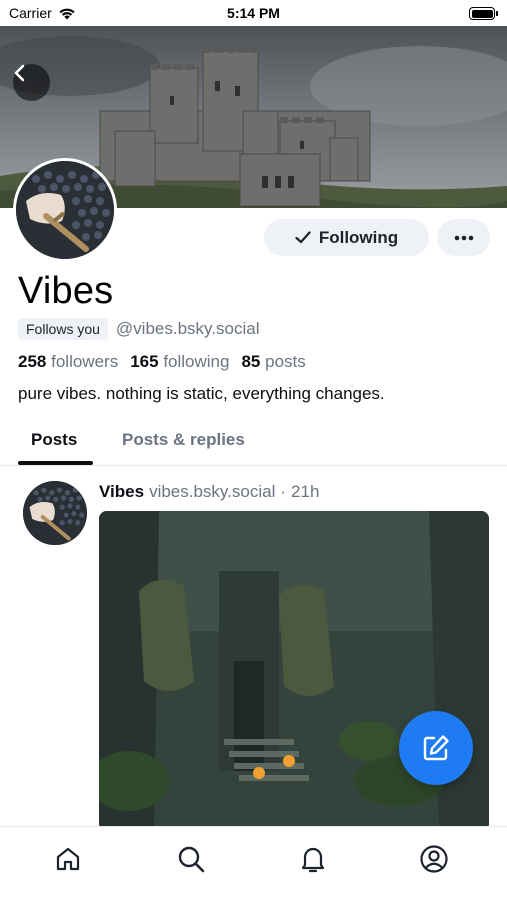 This screenshot has height=900, width=507. I want to click on nav-search, so click(191, 859).